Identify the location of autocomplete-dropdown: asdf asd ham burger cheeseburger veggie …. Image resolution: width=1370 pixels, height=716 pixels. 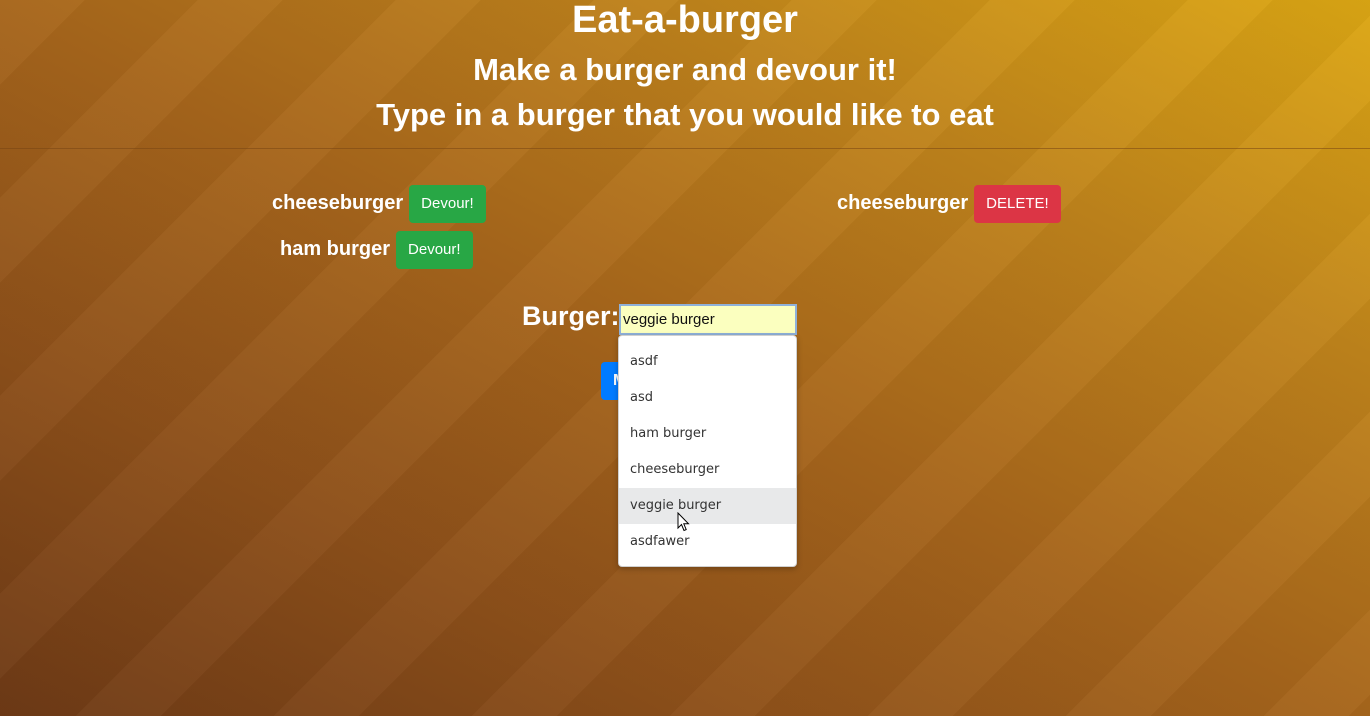
(707, 451).